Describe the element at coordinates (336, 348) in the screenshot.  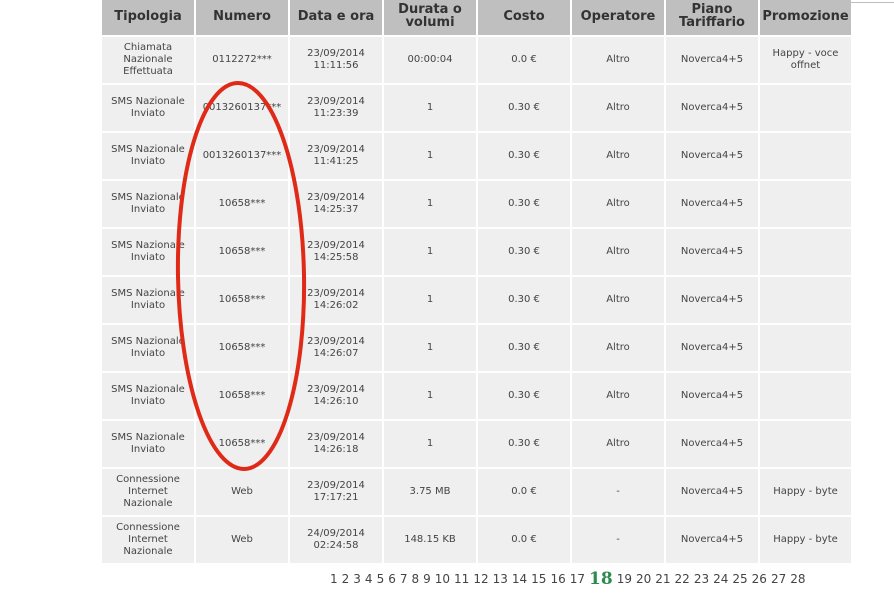
I see `cell-data-e-ora: 23/09/2014 14:26:07` at that location.